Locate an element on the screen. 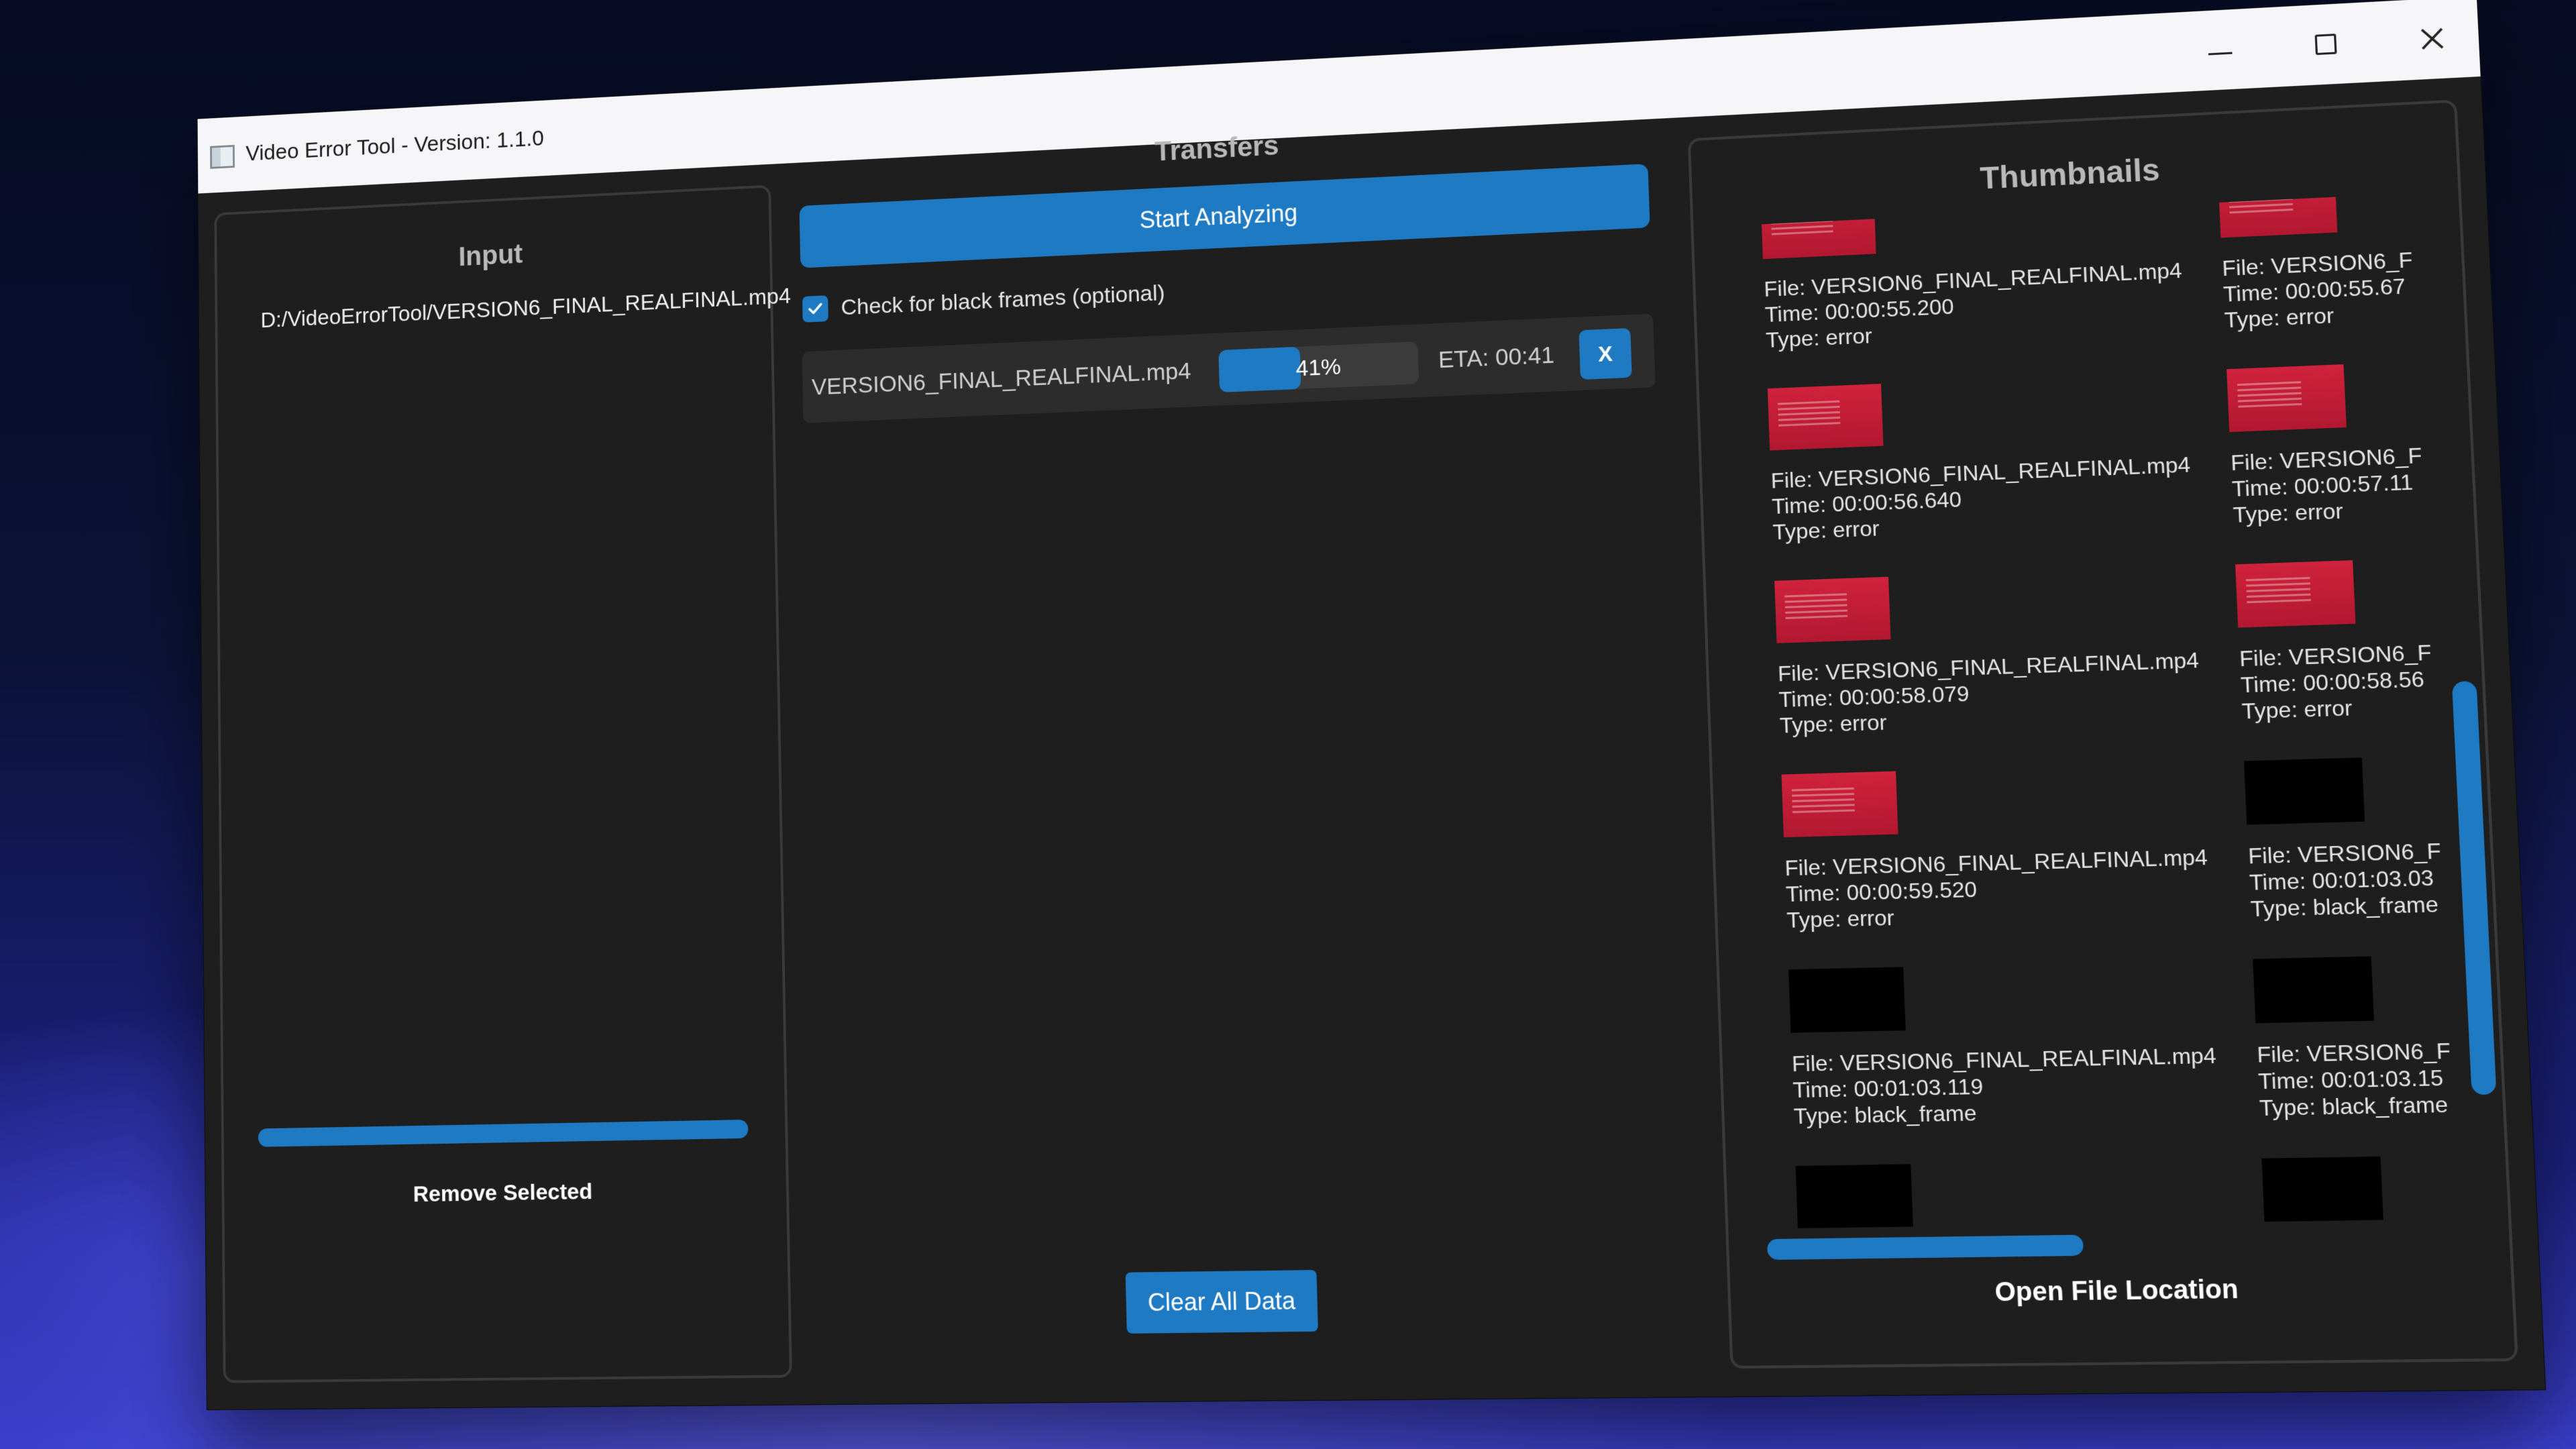 Image resolution: width=2576 pixels, height=1449 pixels. transfer-progress-bar: 41% is located at coordinates (1318, 367).